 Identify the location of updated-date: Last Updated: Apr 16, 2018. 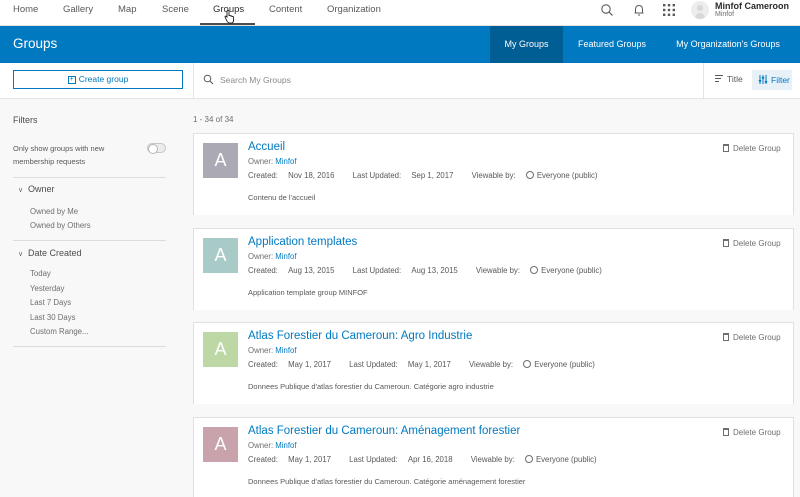
(404, 459).